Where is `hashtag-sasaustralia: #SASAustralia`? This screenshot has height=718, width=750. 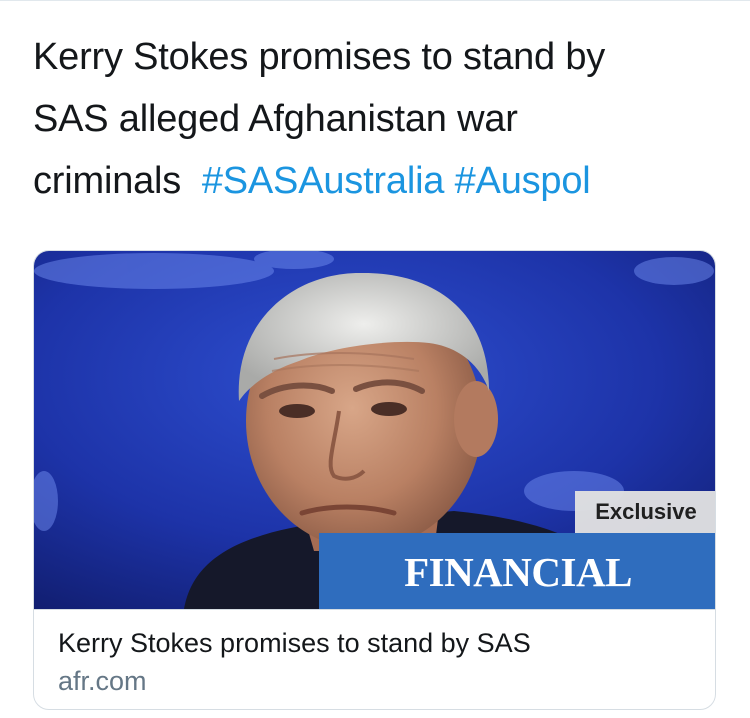
hashtag-sasaustralia: #SASAustralia is located at coordinates (323, 181).